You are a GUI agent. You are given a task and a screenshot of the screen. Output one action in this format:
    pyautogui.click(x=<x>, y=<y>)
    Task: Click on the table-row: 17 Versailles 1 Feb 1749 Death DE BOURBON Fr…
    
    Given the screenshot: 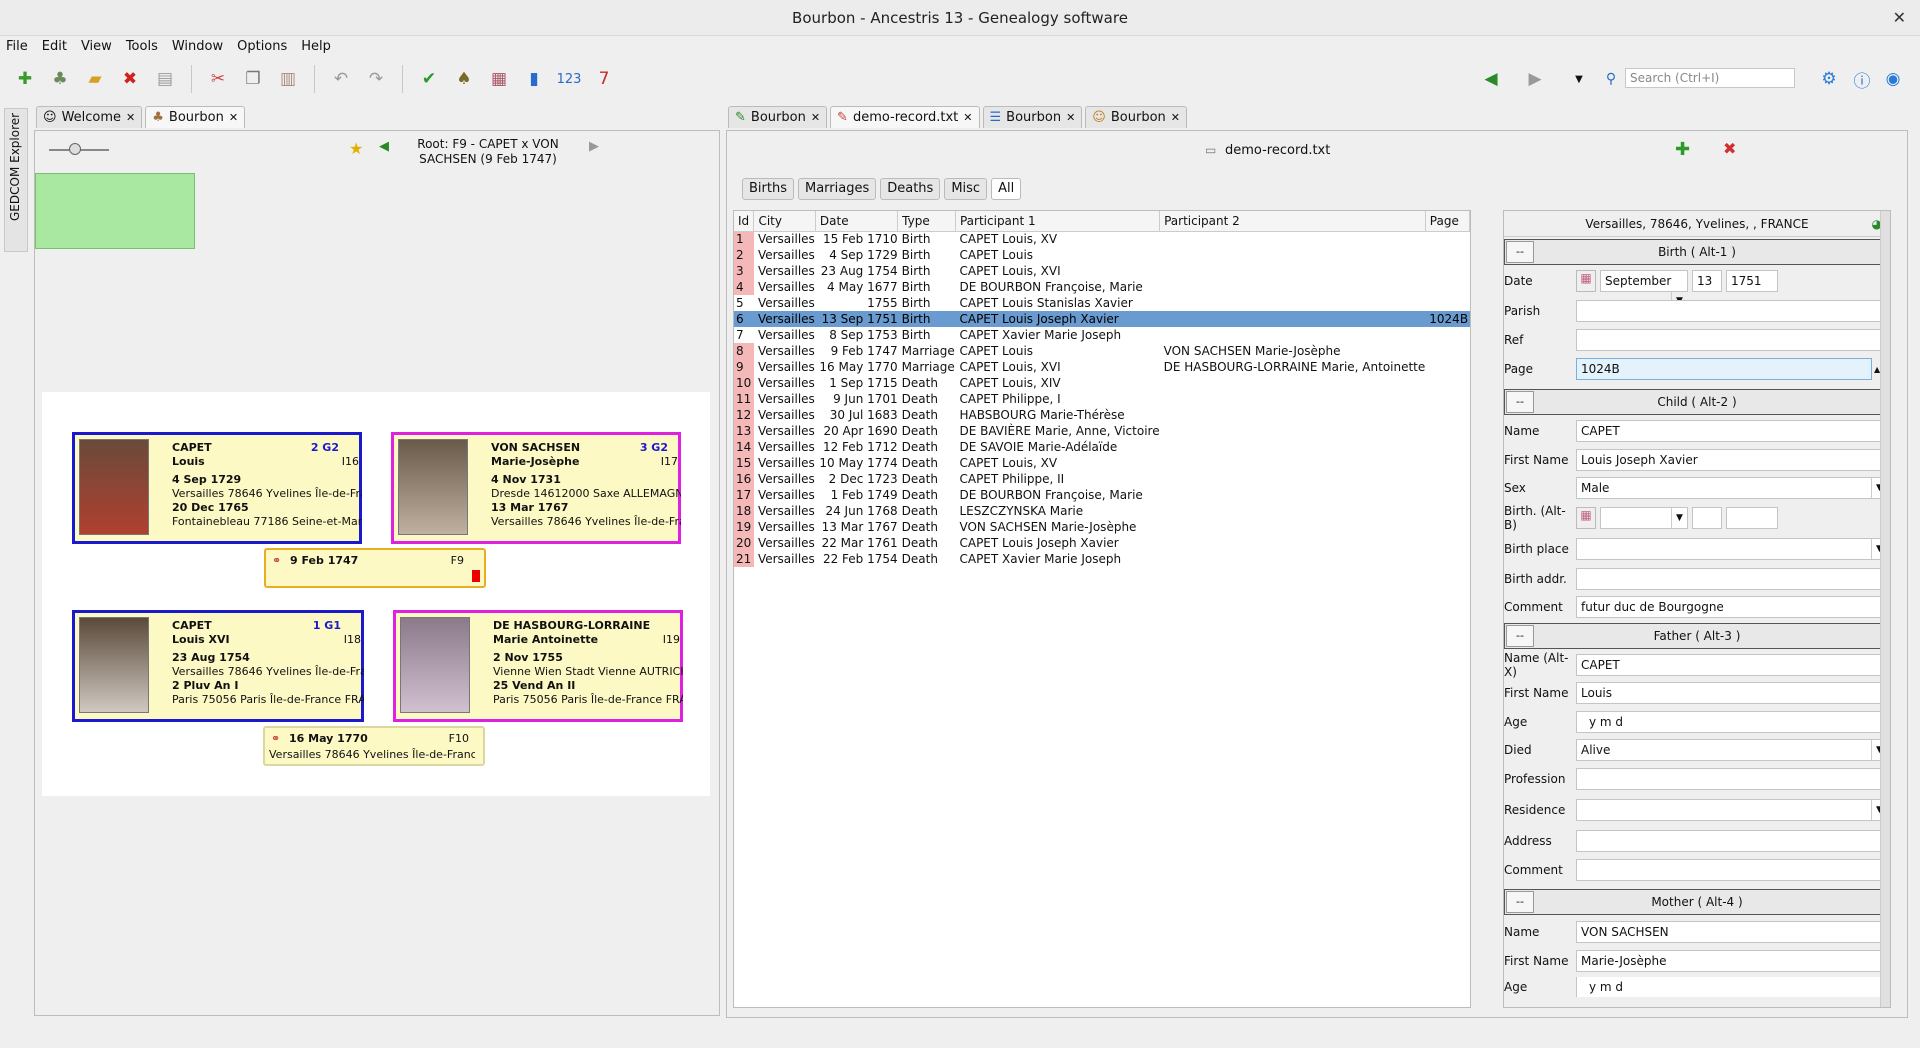 What is the action you would take?
    pyautogui.click(x=1102, y=495)
    